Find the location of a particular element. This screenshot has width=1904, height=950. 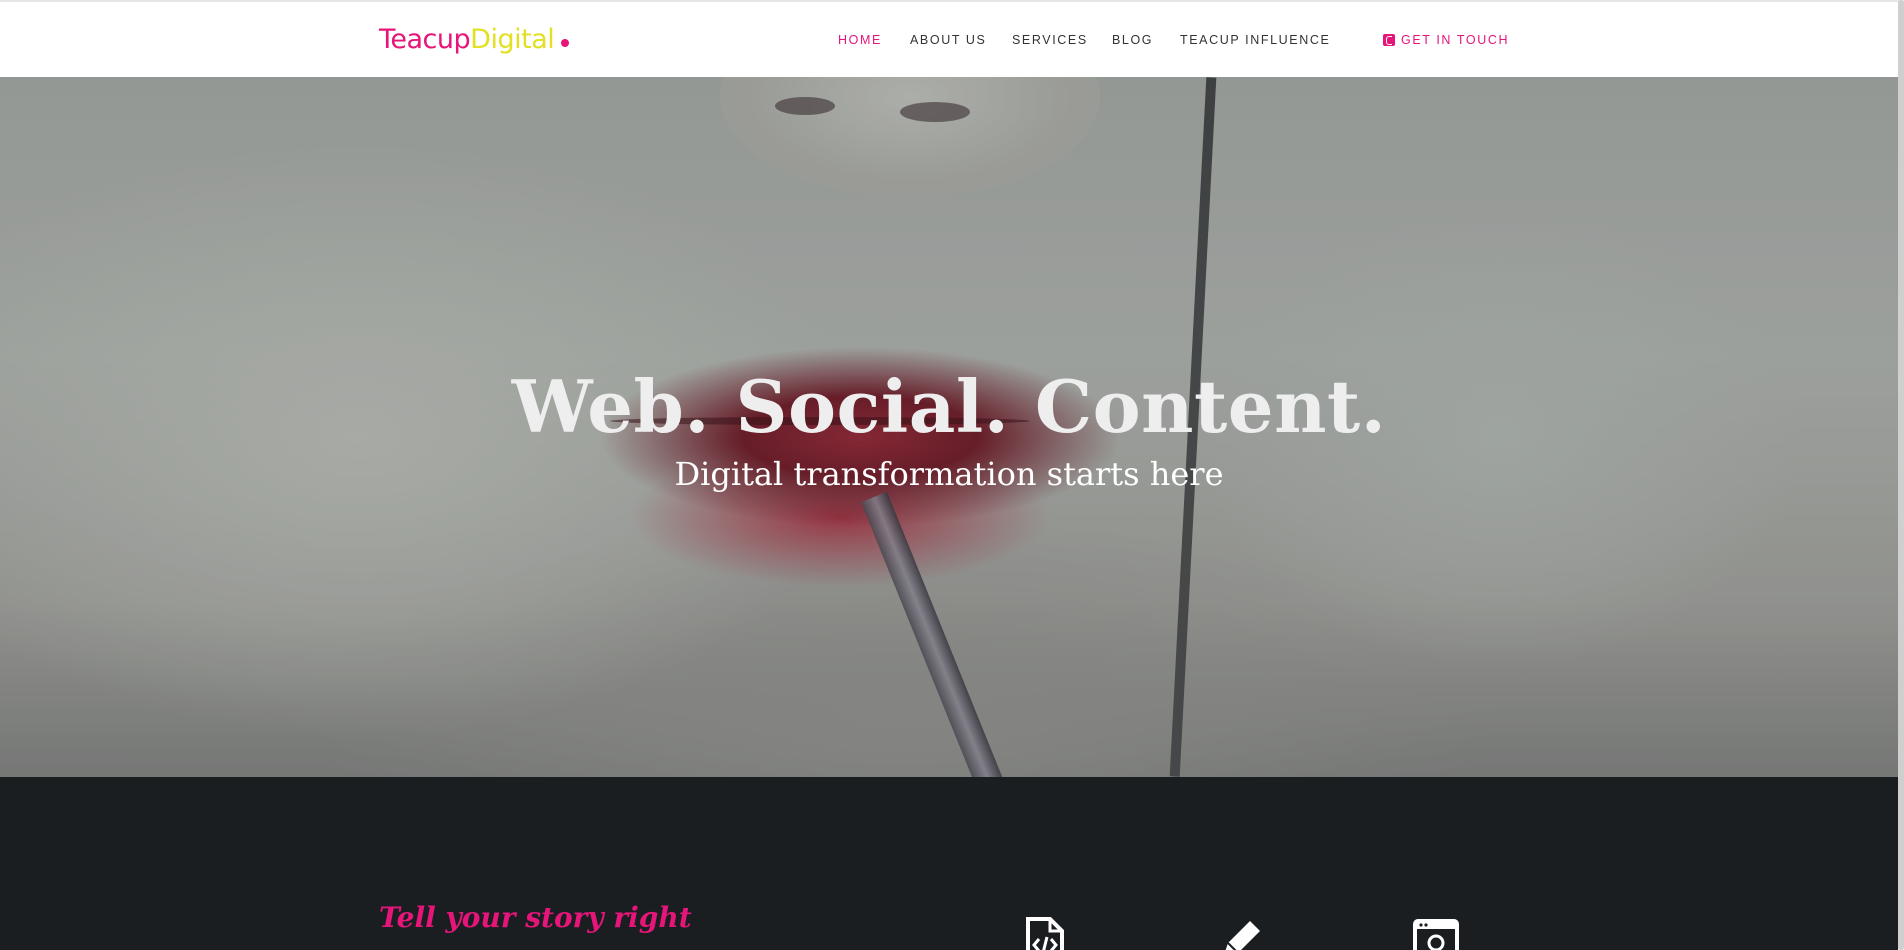

document-code-icon is located at coordinates (1045, 933).